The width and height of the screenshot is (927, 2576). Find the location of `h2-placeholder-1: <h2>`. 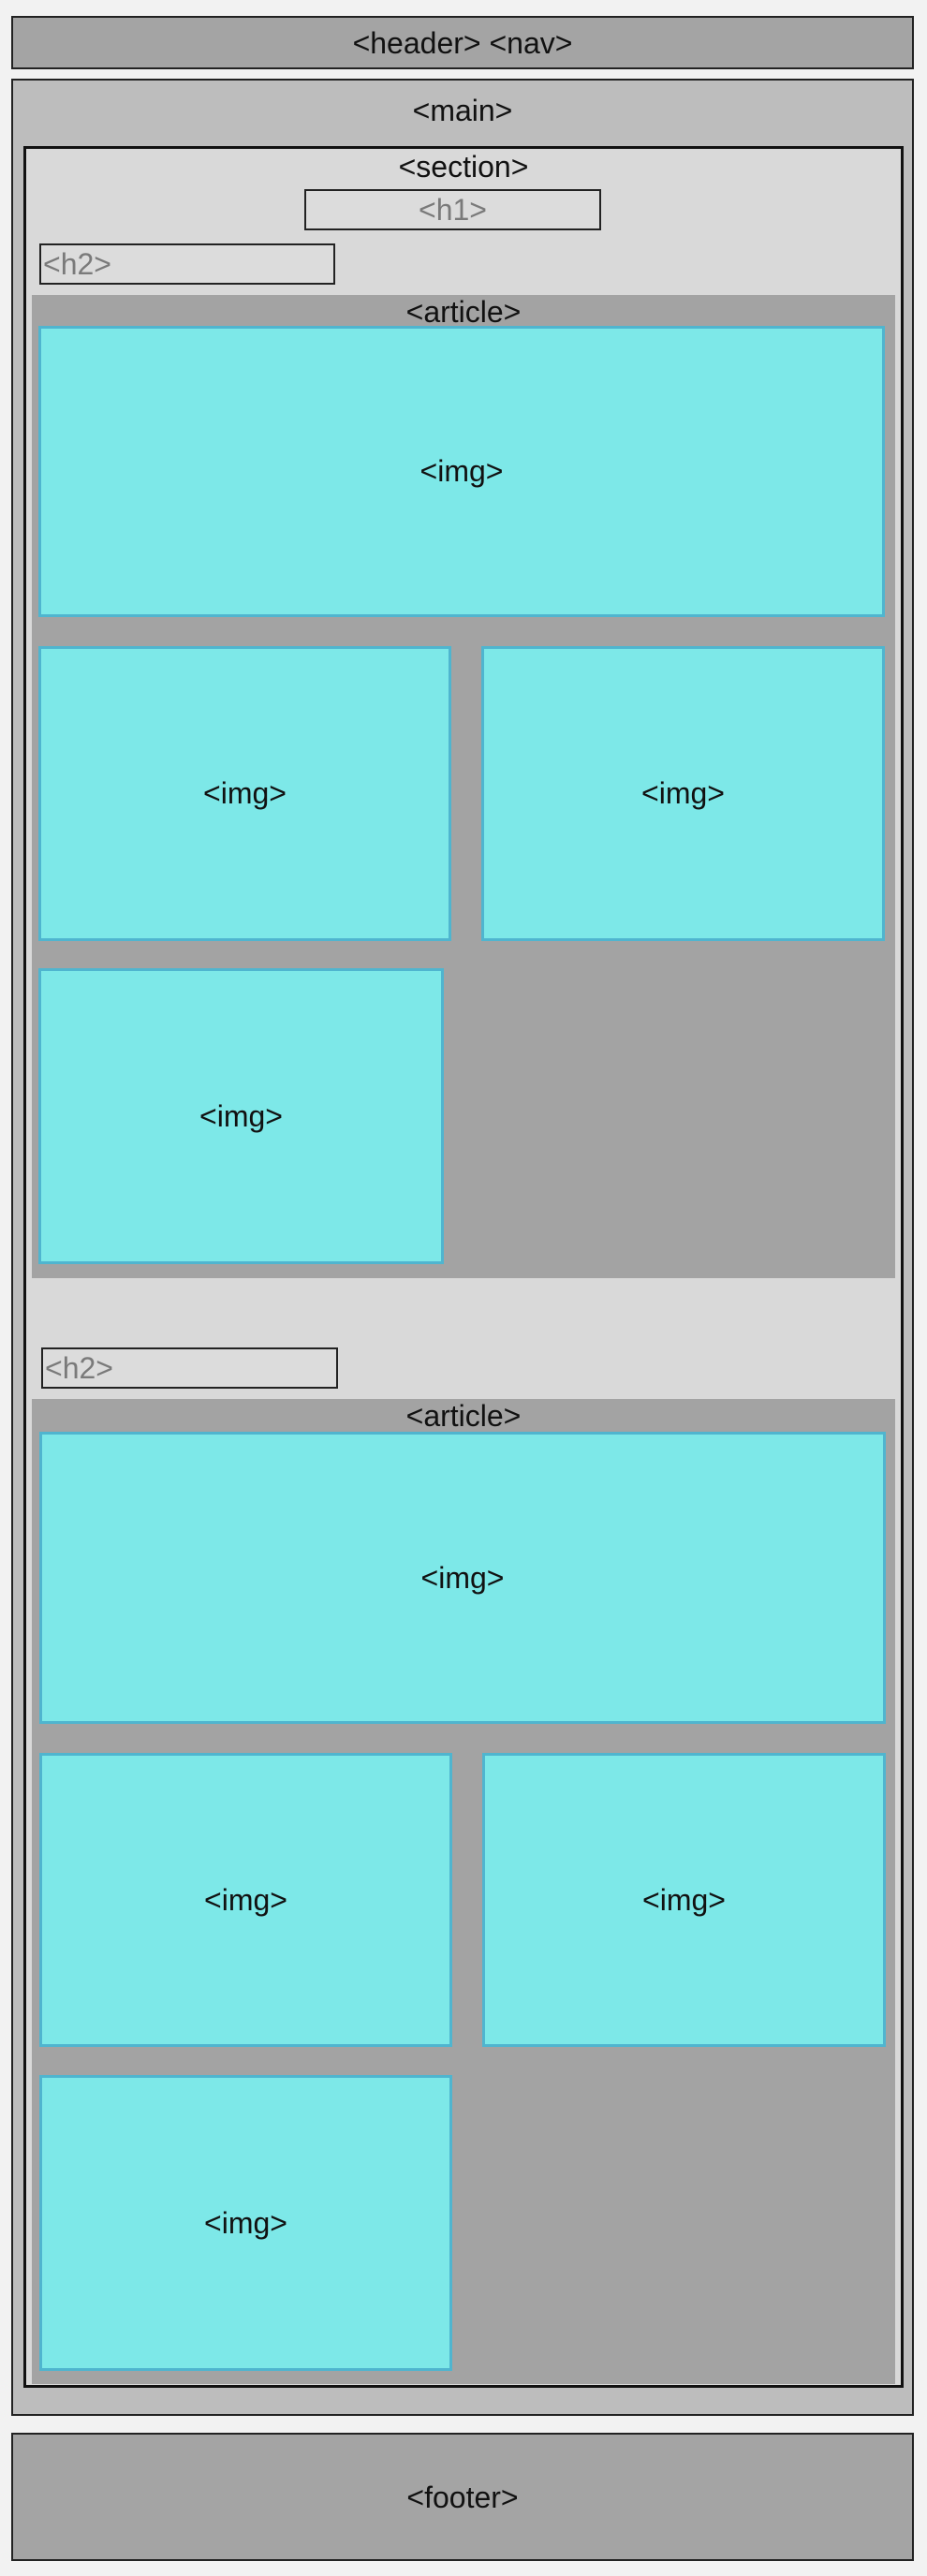

h2-placeholder-1: <h2> is located at coordinates (187, 264).